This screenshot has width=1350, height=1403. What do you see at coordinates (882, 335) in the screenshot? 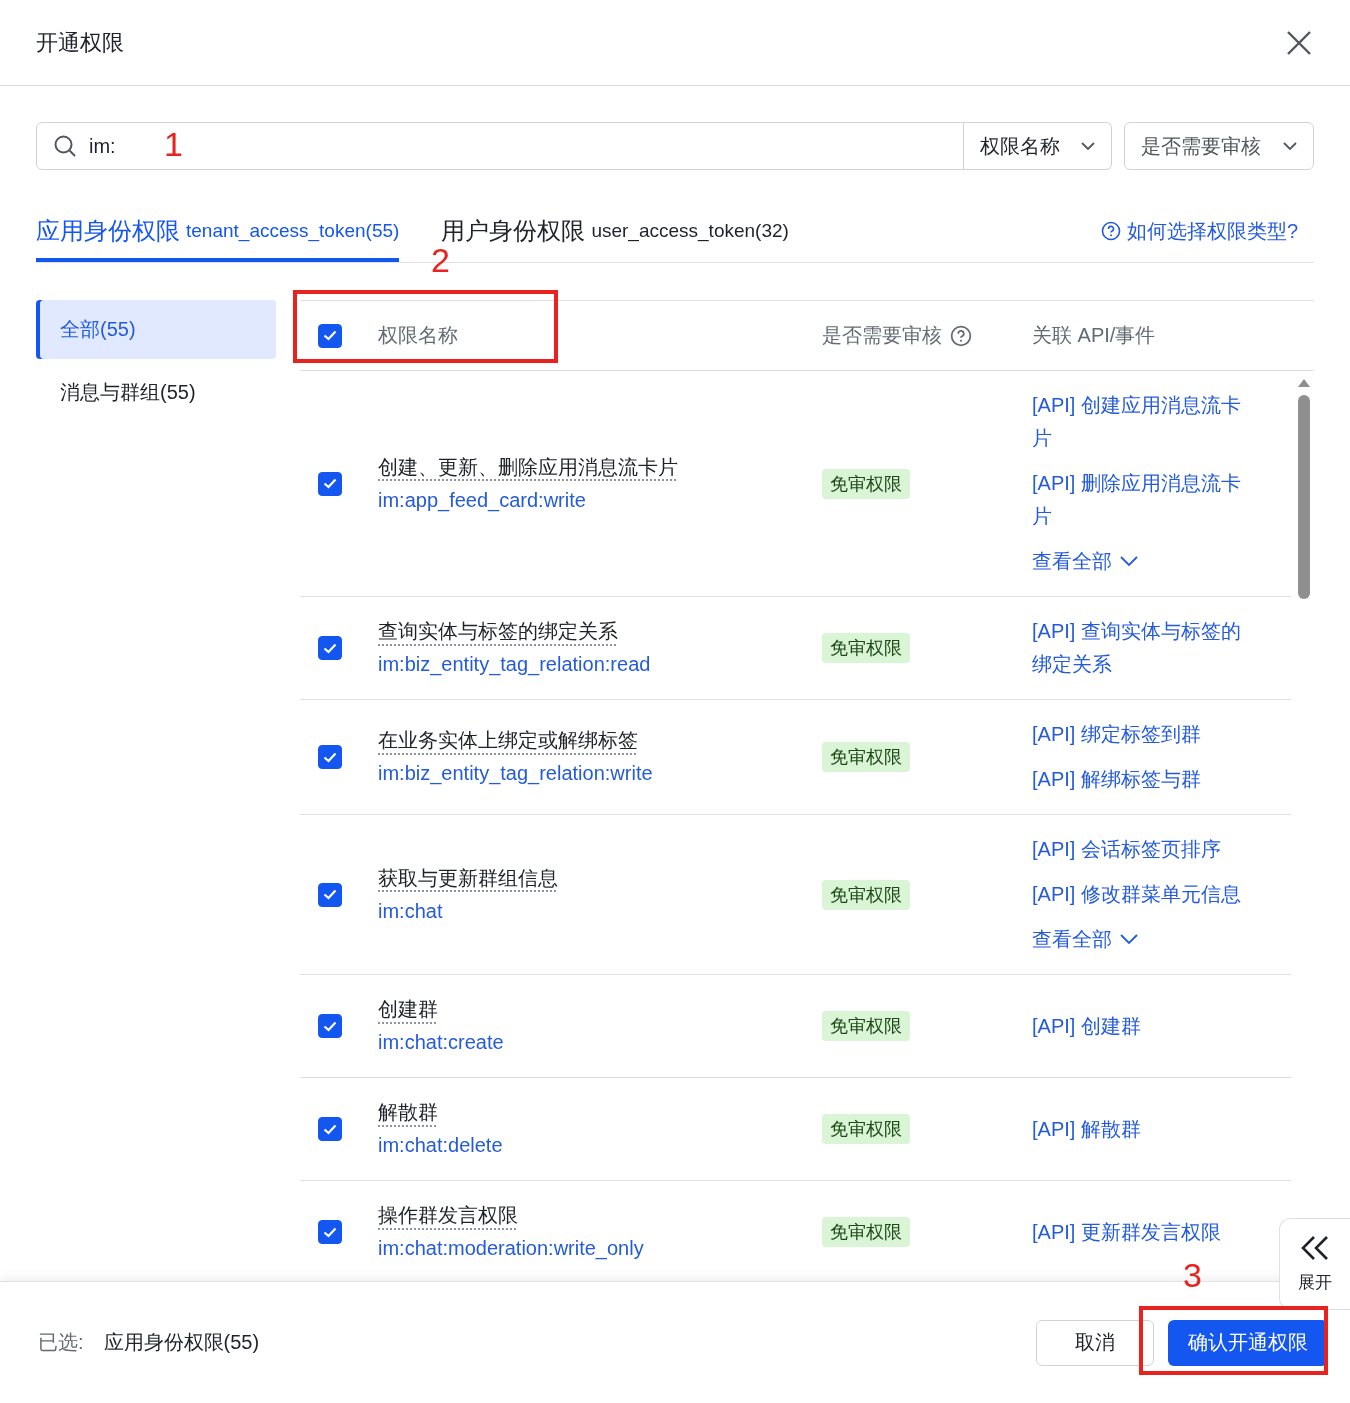
I see `column-header: 是否需要审核` at bounding box center [882, 335].